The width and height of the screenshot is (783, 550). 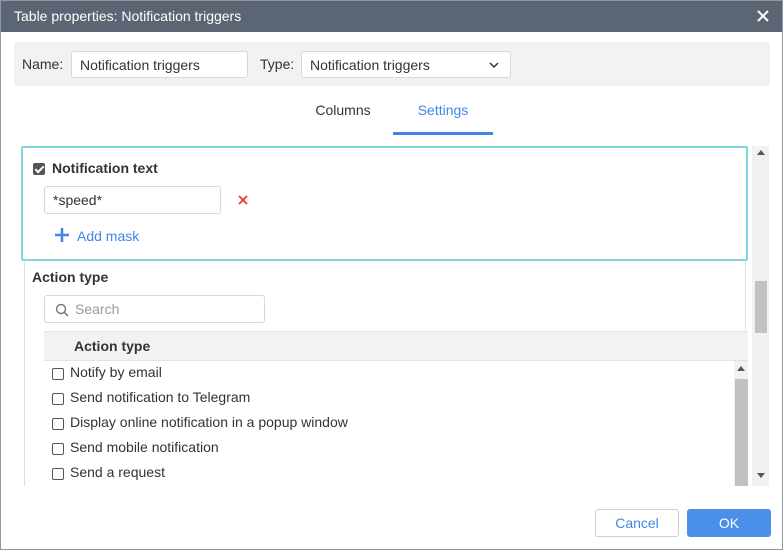 I want to click on type-select: Notification triggers, so click(x=406, y=64).